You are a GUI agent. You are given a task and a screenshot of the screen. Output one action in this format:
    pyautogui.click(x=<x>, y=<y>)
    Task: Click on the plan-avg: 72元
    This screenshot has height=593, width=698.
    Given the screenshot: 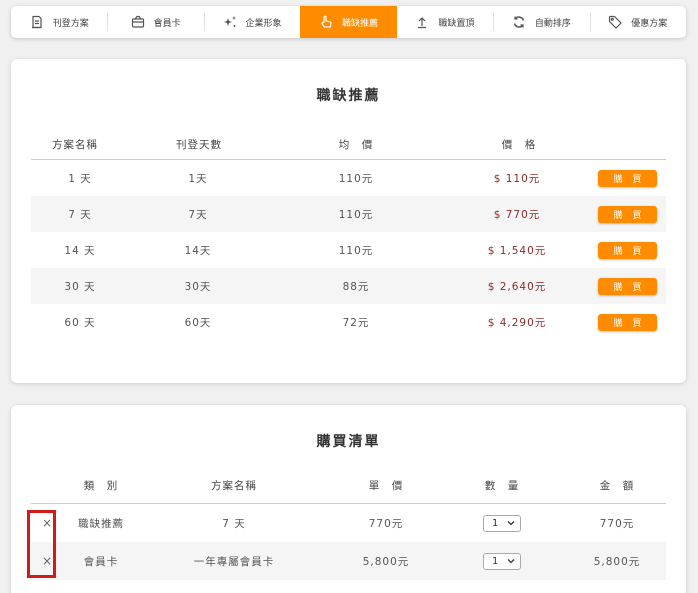 What is the action you would take?
    pyautogui.click(x=356, y=322)
    